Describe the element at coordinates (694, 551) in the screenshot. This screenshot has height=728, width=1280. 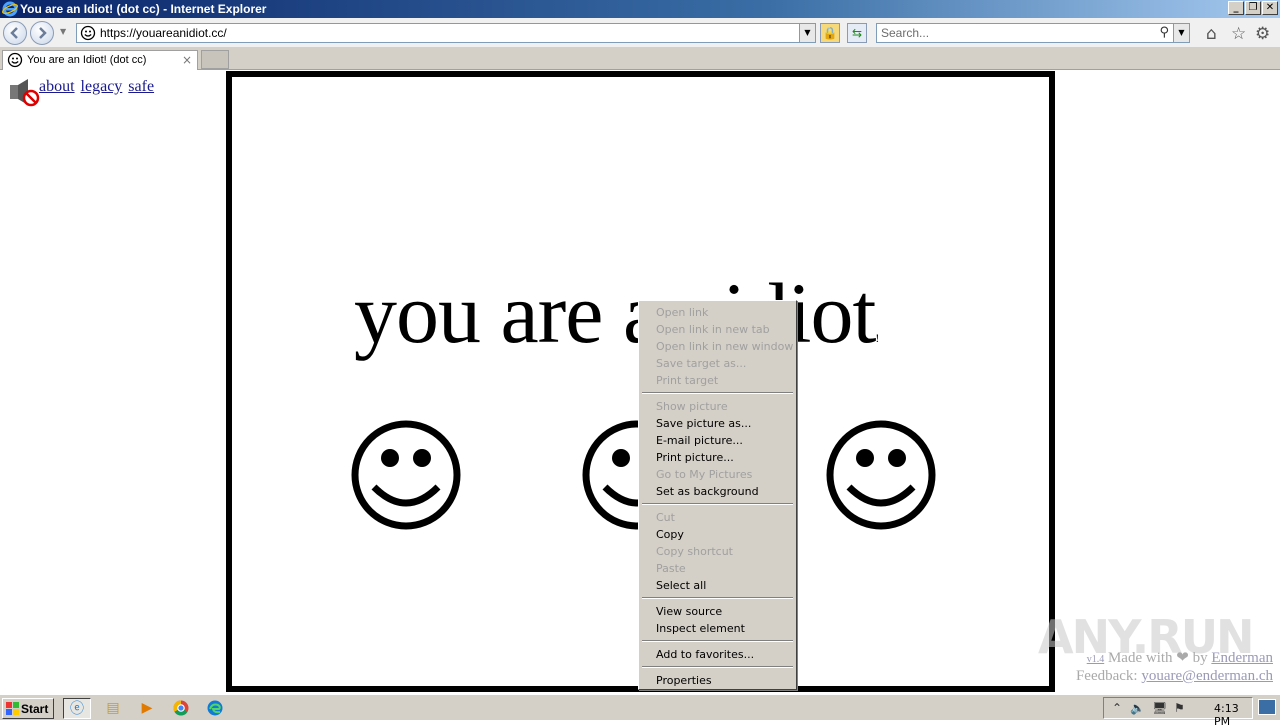
I see `menu-item-copy-shortcut: Copy shortcut` at that location.